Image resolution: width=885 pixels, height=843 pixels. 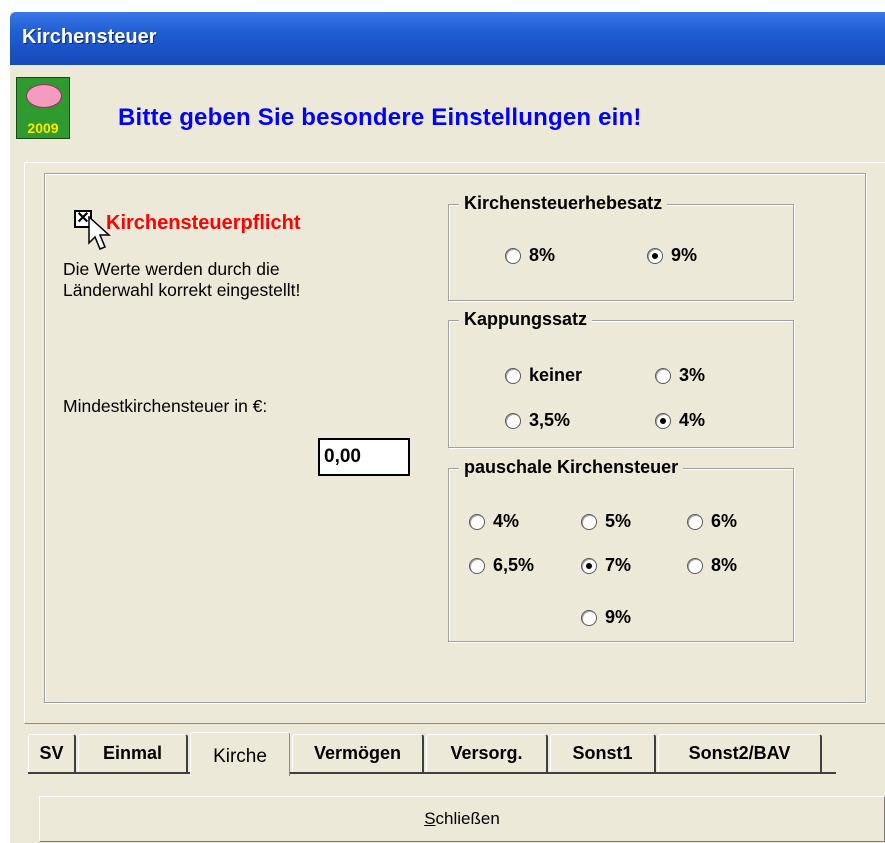 What do you see at coordinates (430, 818) in the screenshot?
I see `close-button-mnemonic: S` at bounding box center [430, 818].